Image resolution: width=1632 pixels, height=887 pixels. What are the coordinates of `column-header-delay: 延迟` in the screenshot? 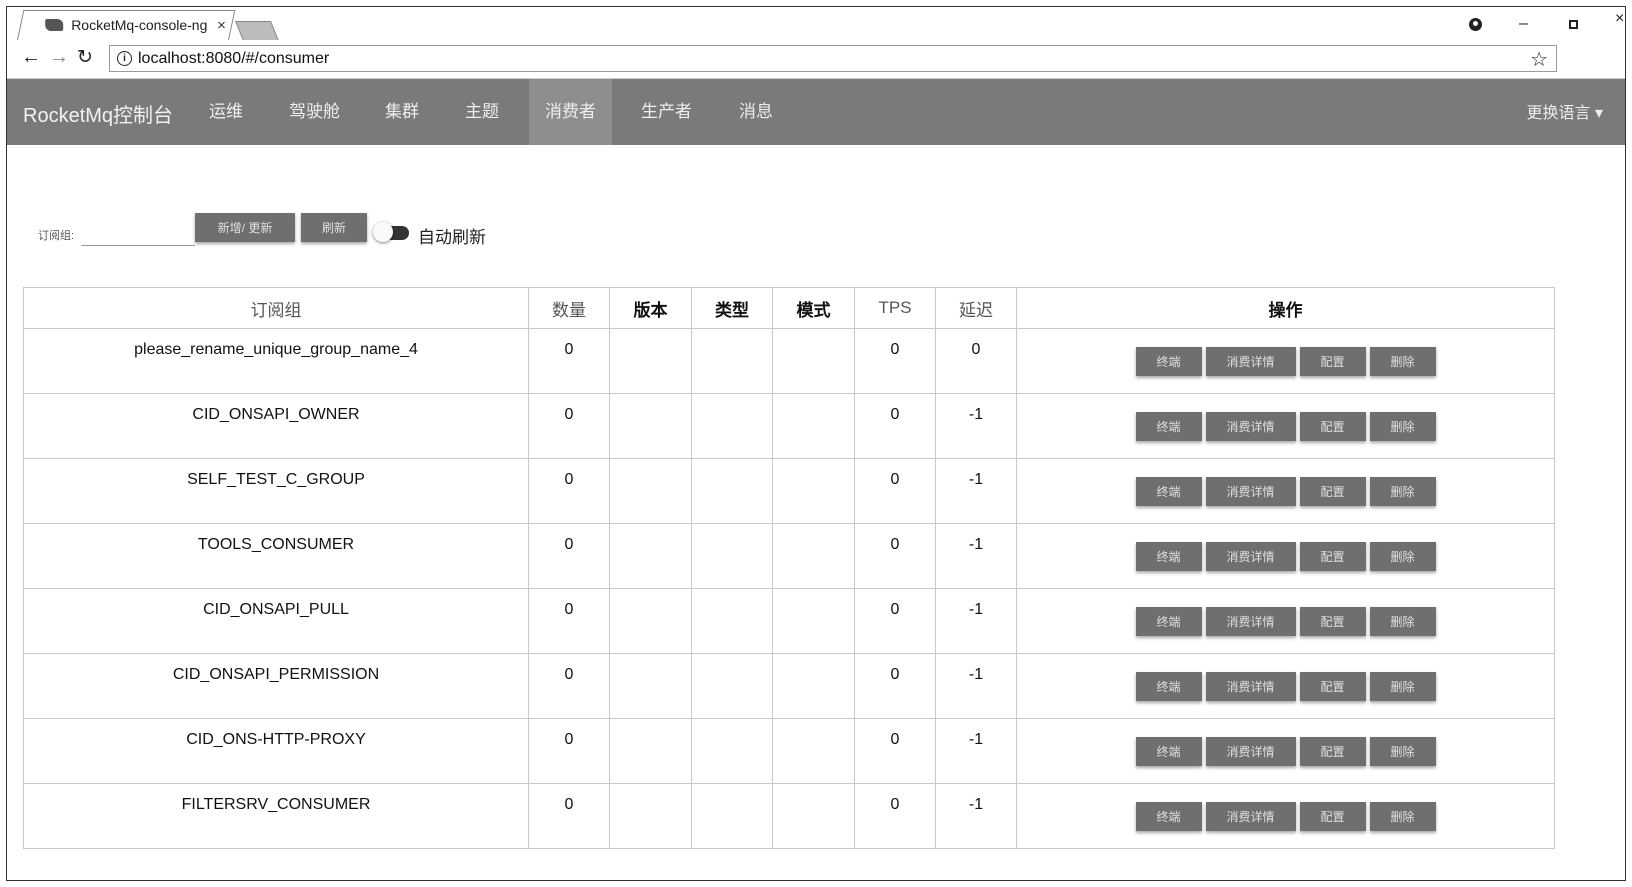 It's located at (976, 308).